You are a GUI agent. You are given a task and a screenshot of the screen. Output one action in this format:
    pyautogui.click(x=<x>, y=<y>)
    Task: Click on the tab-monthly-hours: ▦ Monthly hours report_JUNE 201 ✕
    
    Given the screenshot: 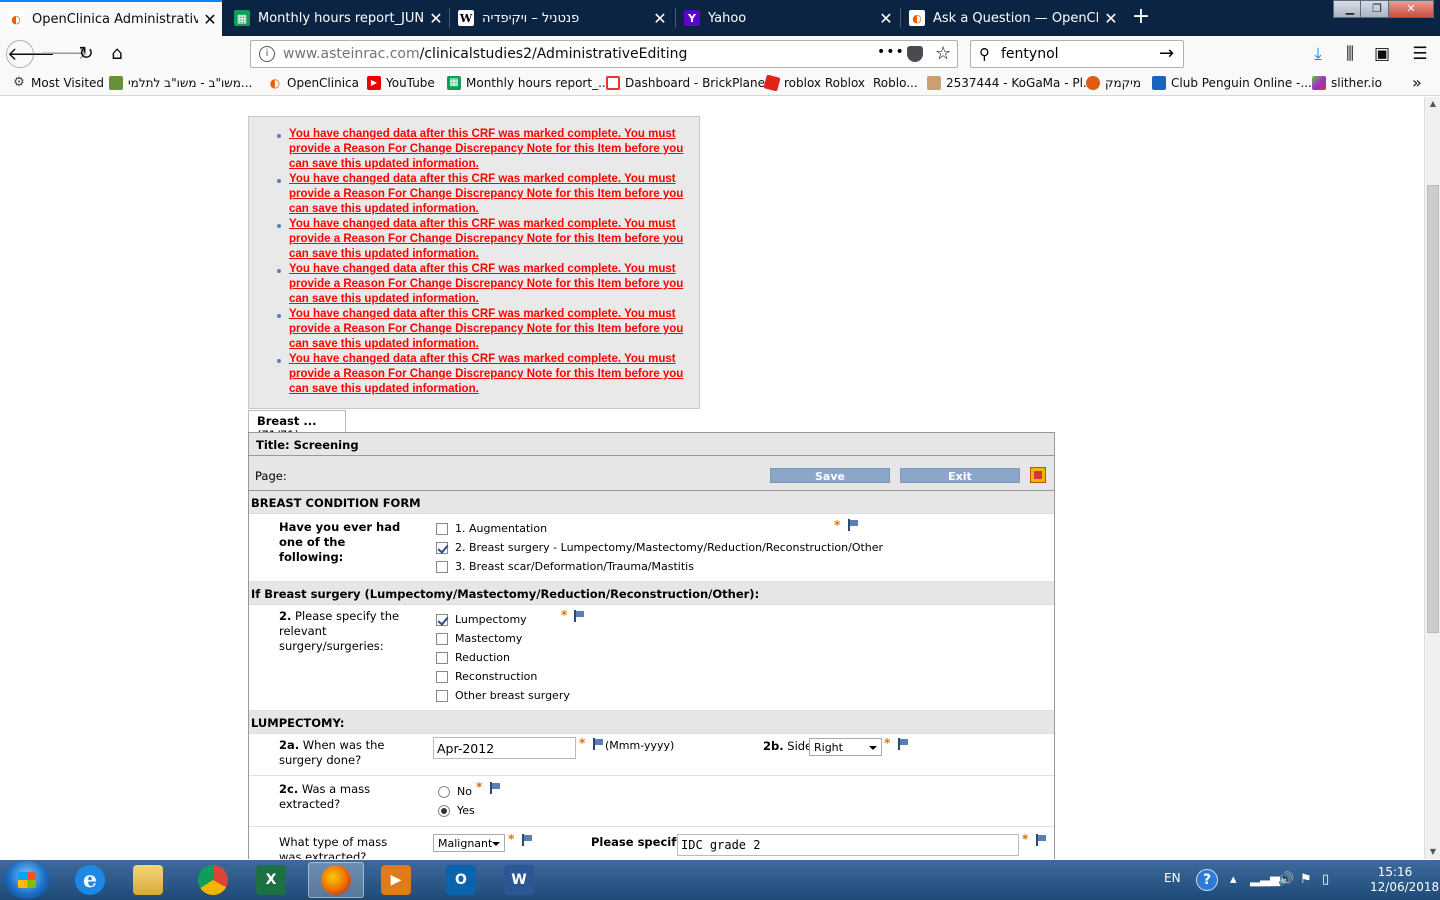 What is the action you would take?
    pyautogui.click(x=337, y=18)
    